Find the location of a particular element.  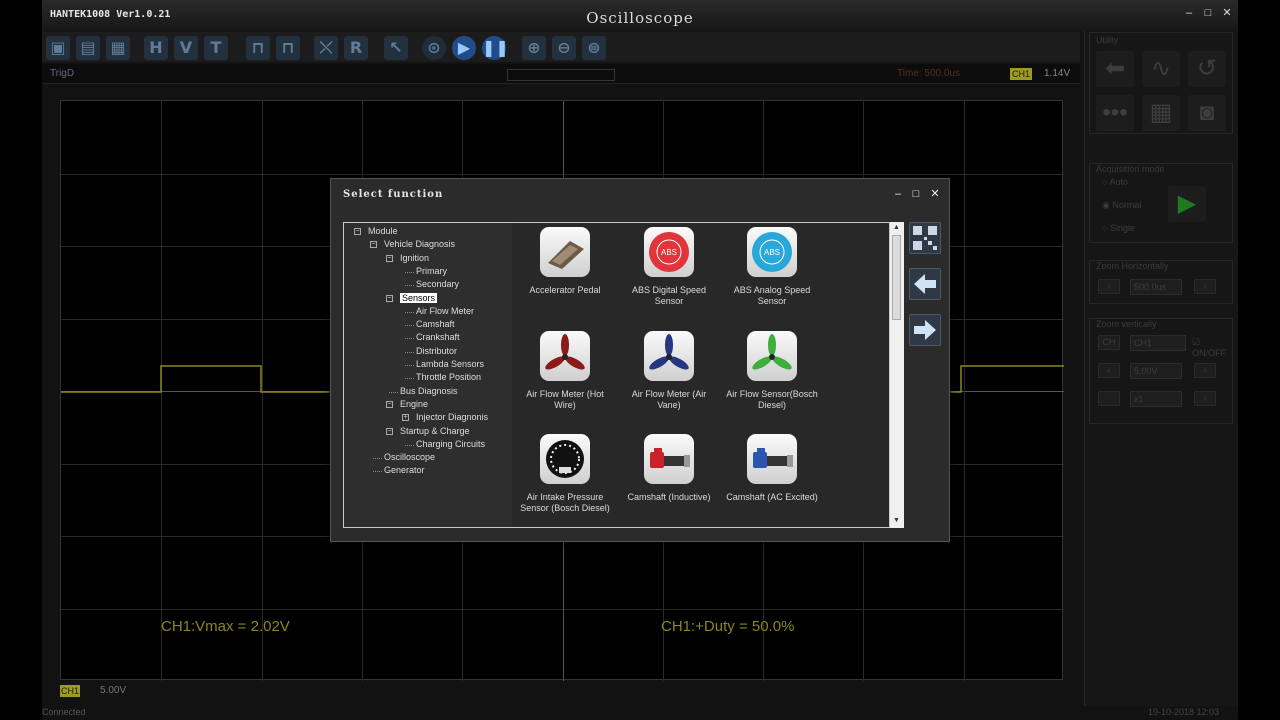

dialog-maximize-button: □ is located at coordinates (916, 194).